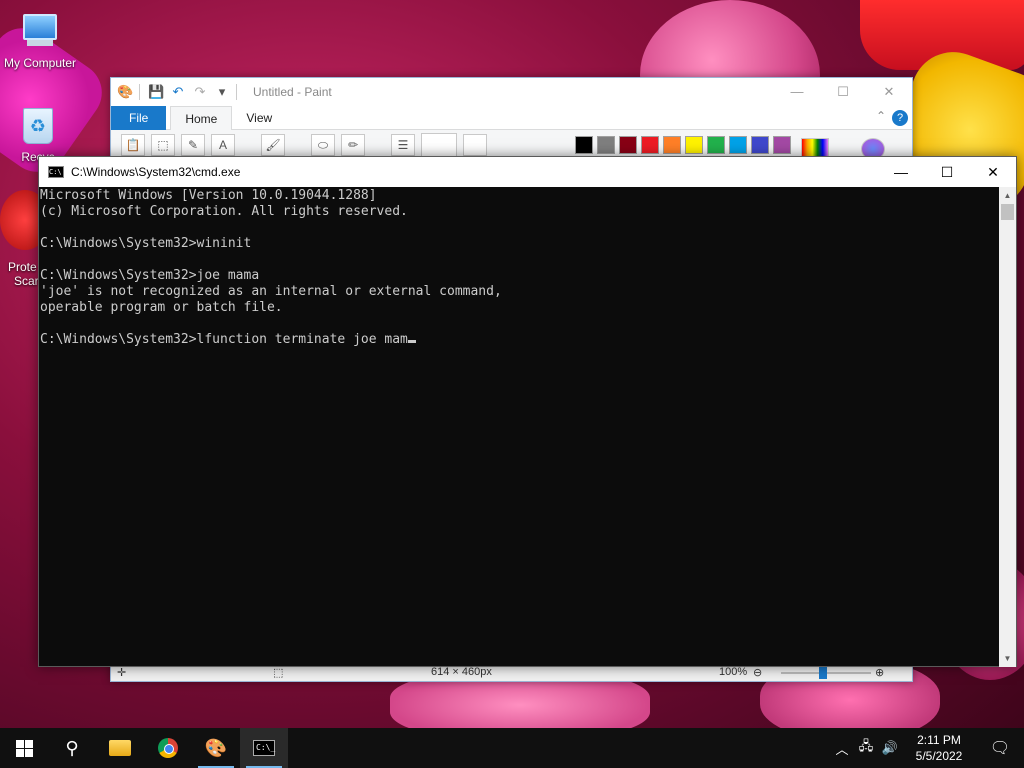  I want to click on redo-icon: ↷, so click(200, 92).